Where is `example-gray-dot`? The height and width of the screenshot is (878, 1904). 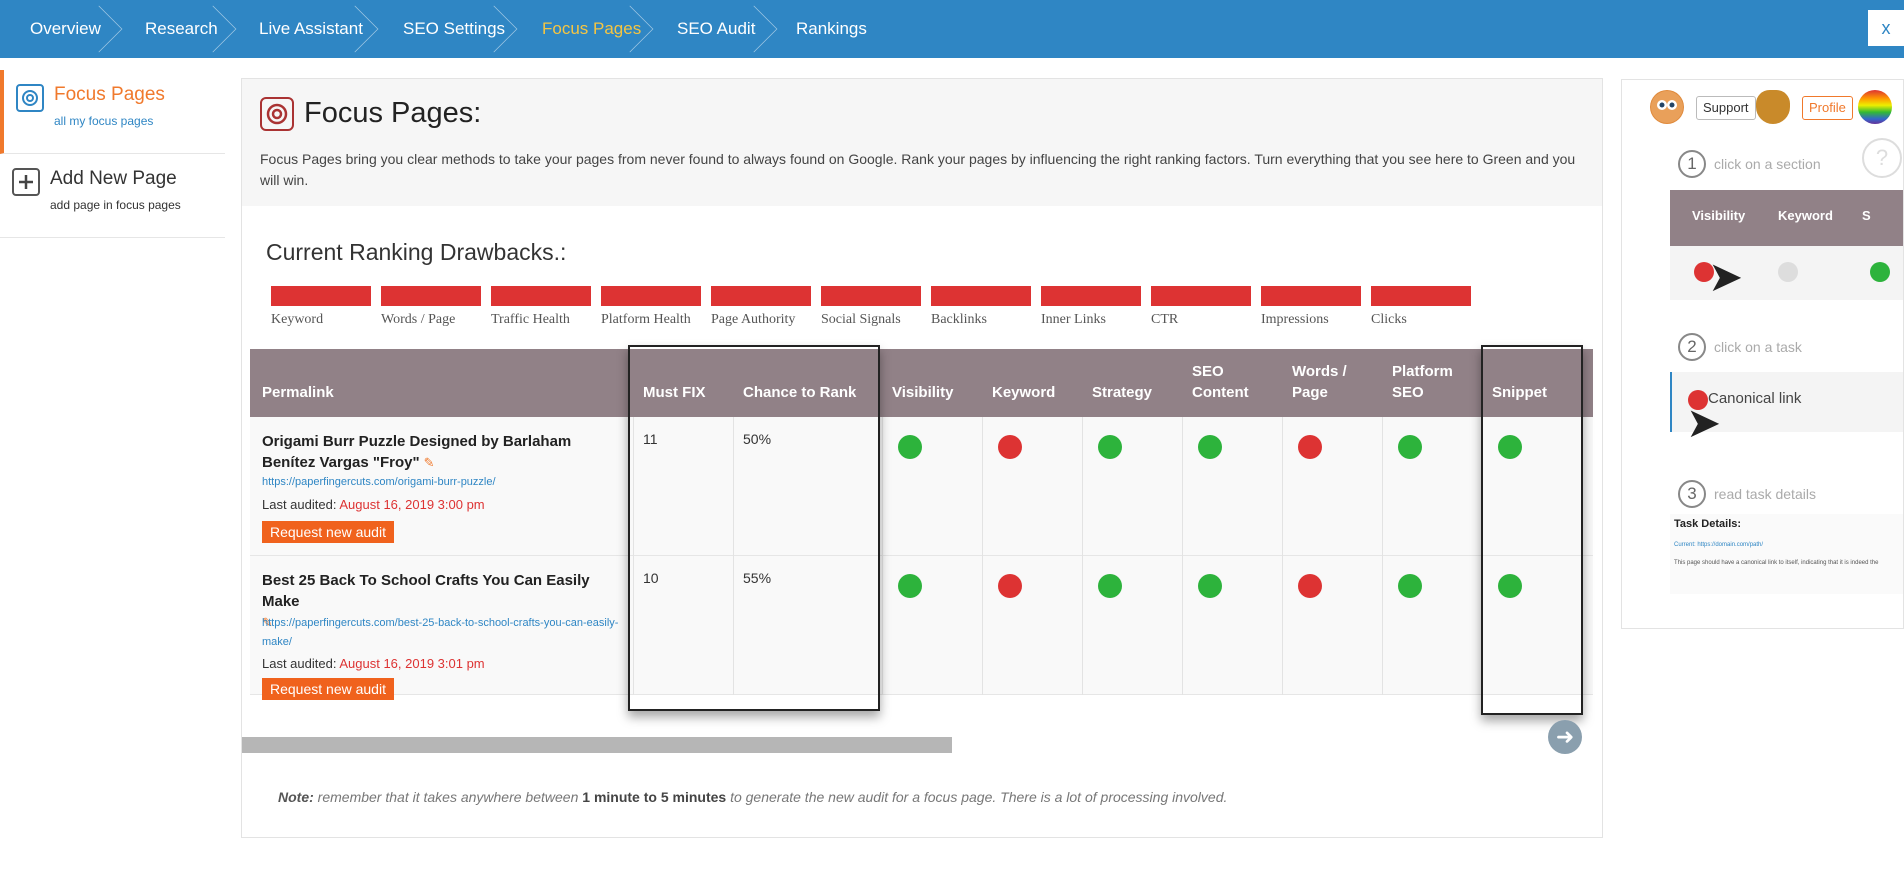 example-gray-dot is located at coordinates (1788, 272).